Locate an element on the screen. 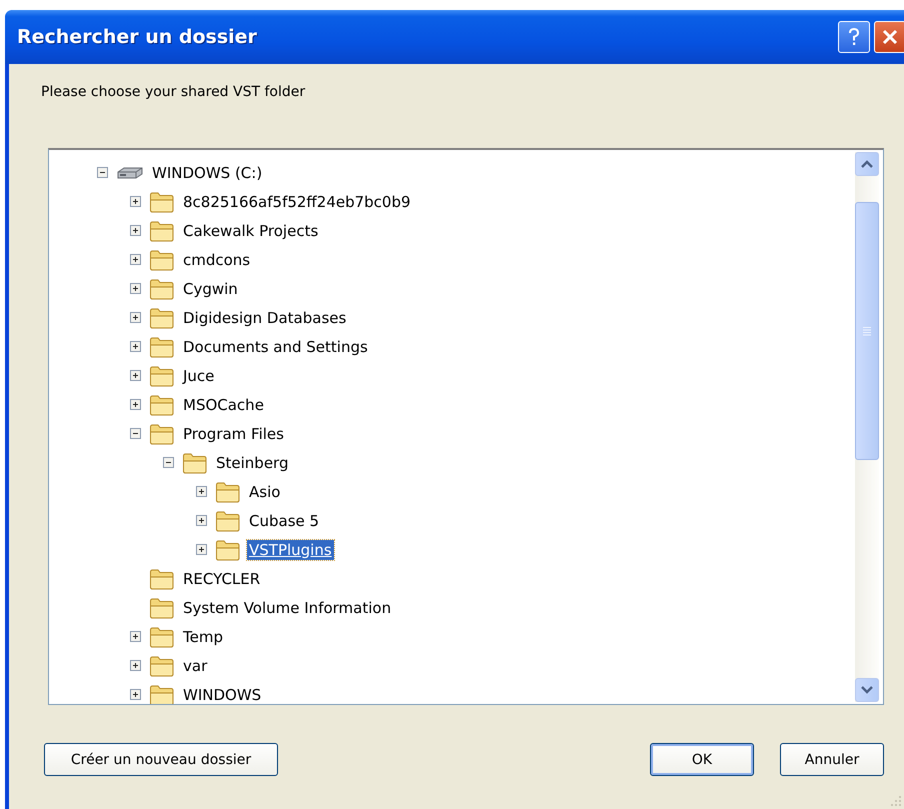 This screenshot has height=809, width=904. tree-item: Cygwin is located at coordinates (210, 288).